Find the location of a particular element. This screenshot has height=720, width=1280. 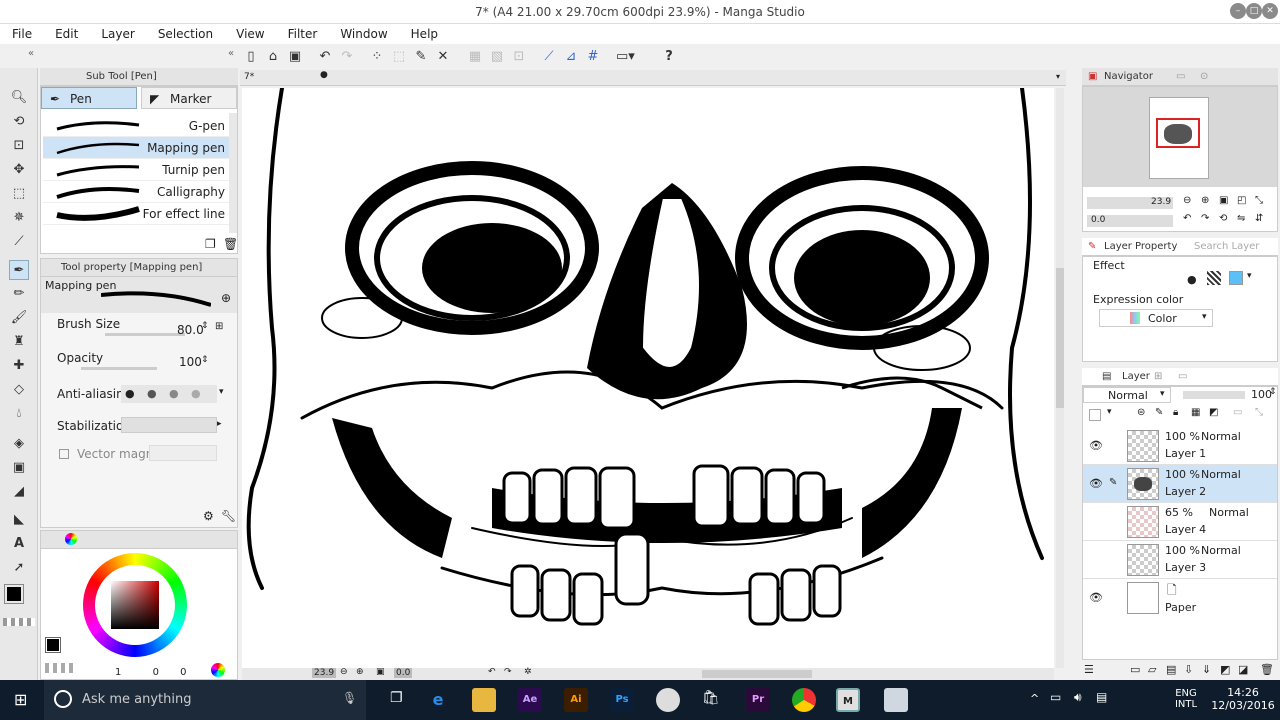

menu-help: Help is located at coordinates (424, 32).